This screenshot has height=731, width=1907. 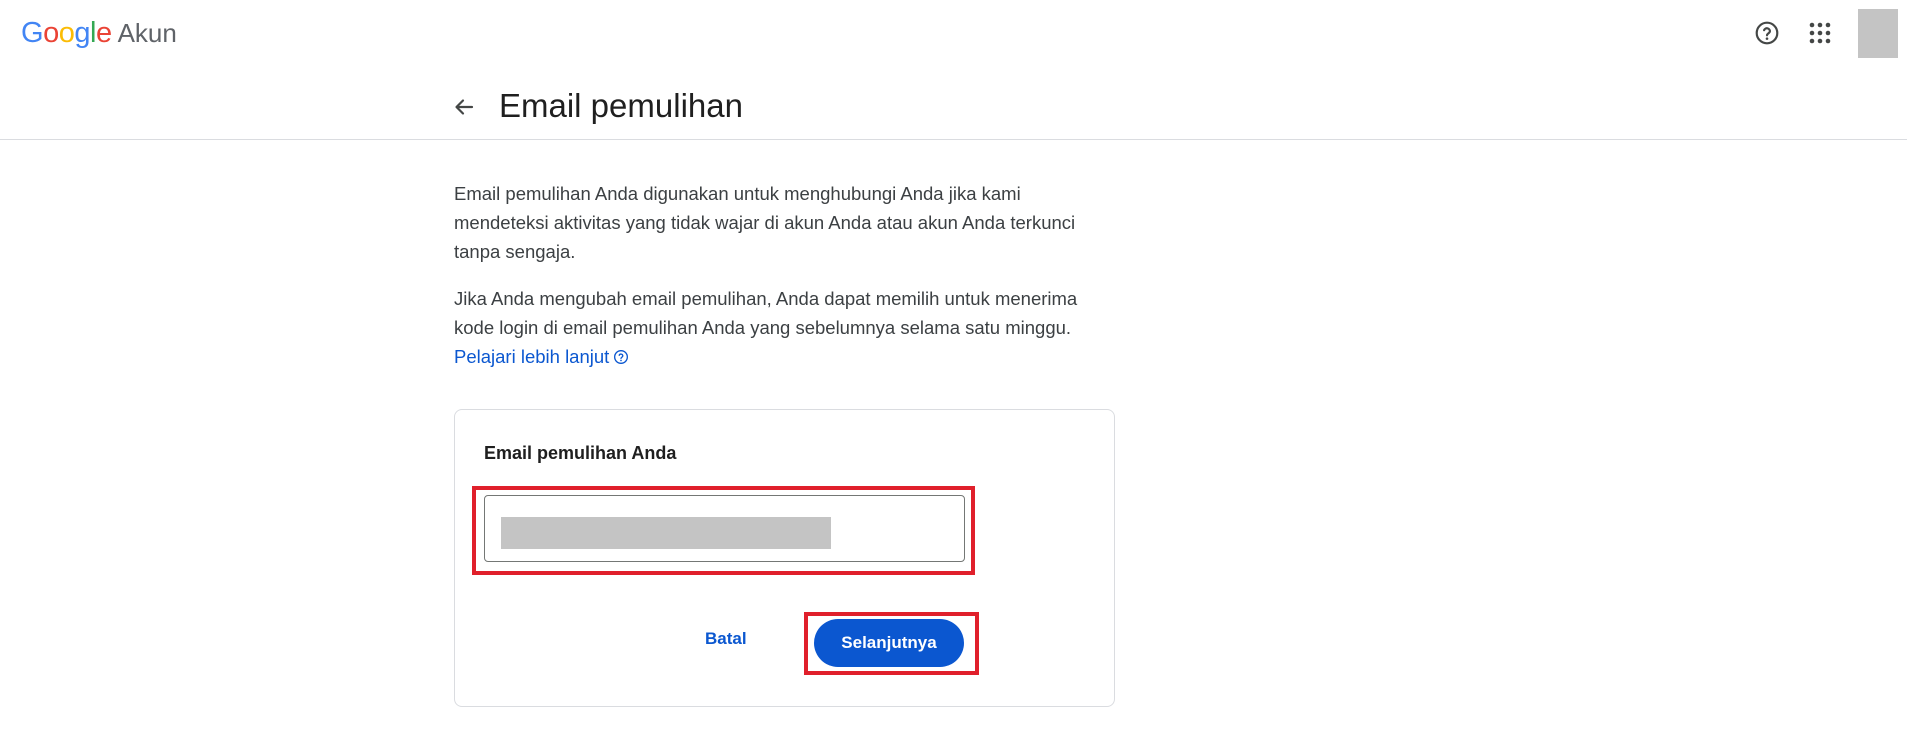 What do you see at coordinates (666, 533) in the screenshot?
I see `redacted-email-value` at bounding box center [666, 533].